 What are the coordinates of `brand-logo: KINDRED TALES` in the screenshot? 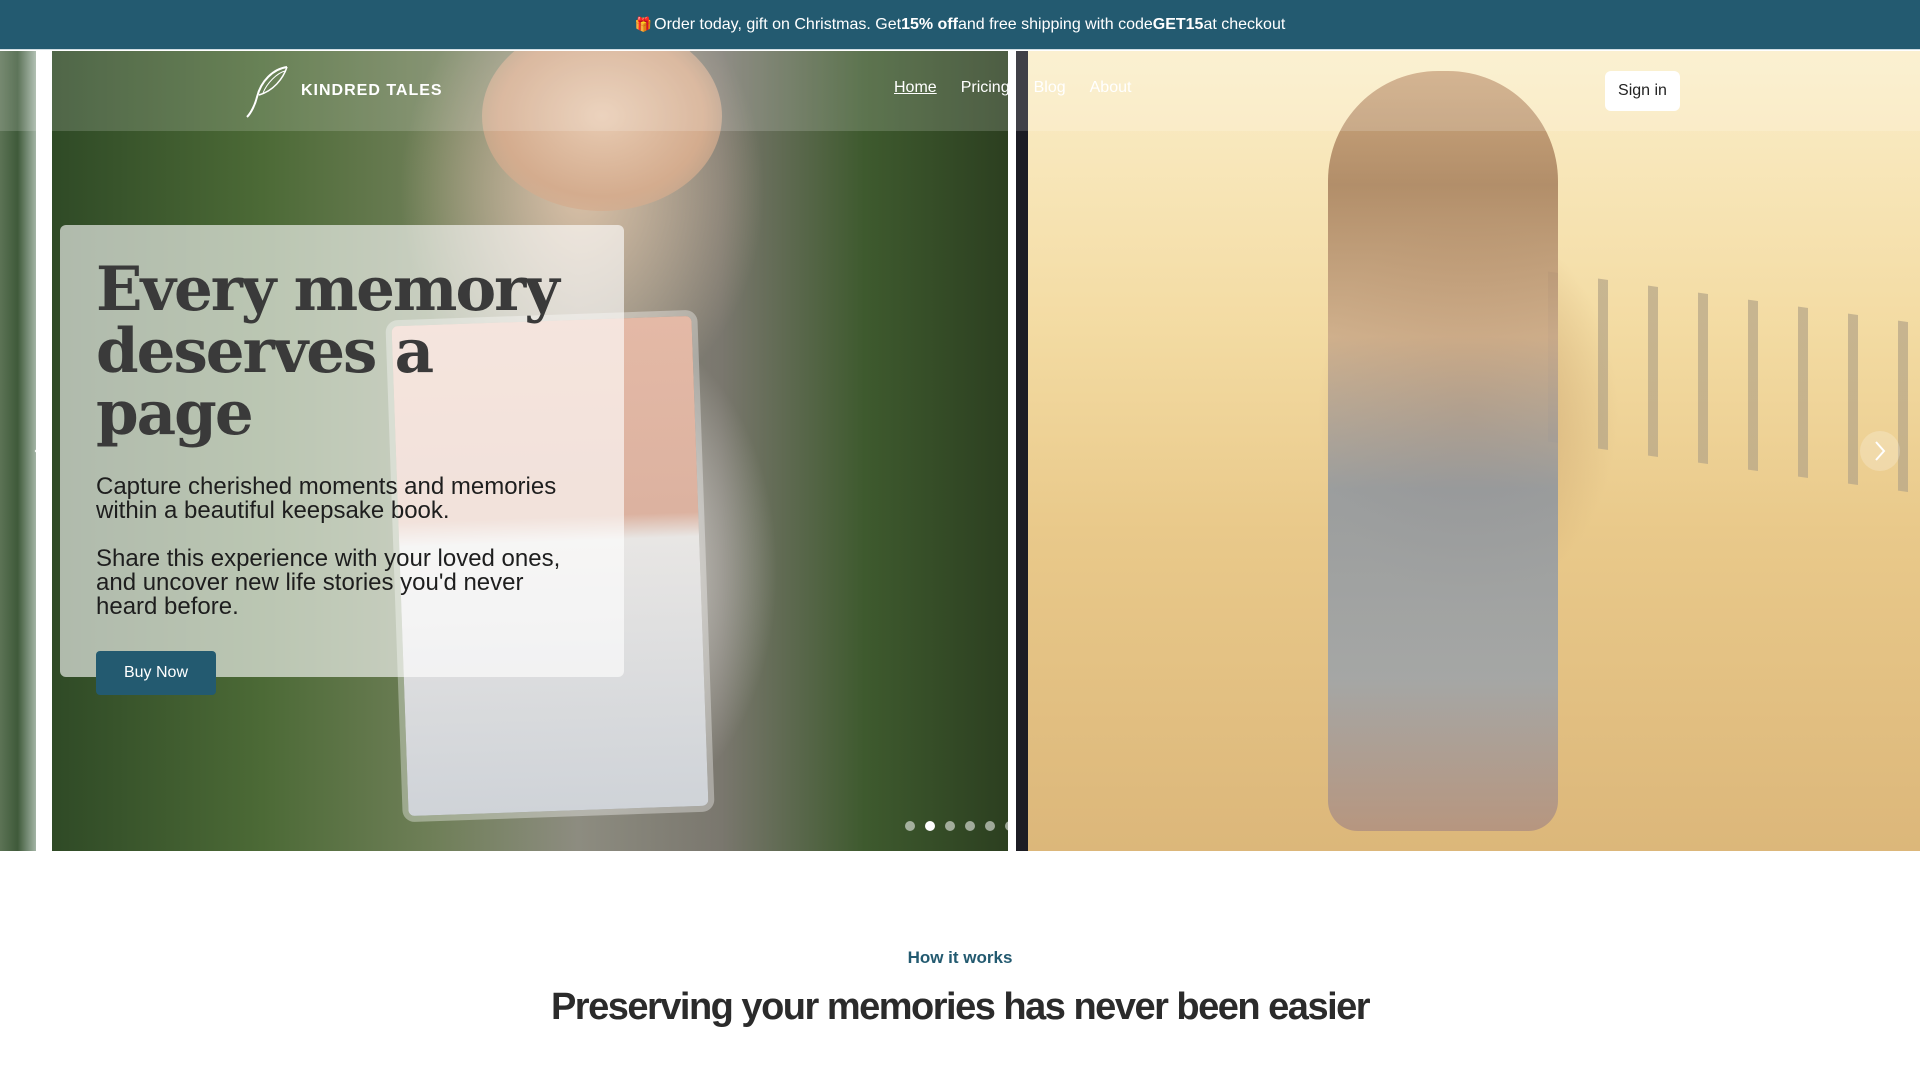 It's located at (343, 91).